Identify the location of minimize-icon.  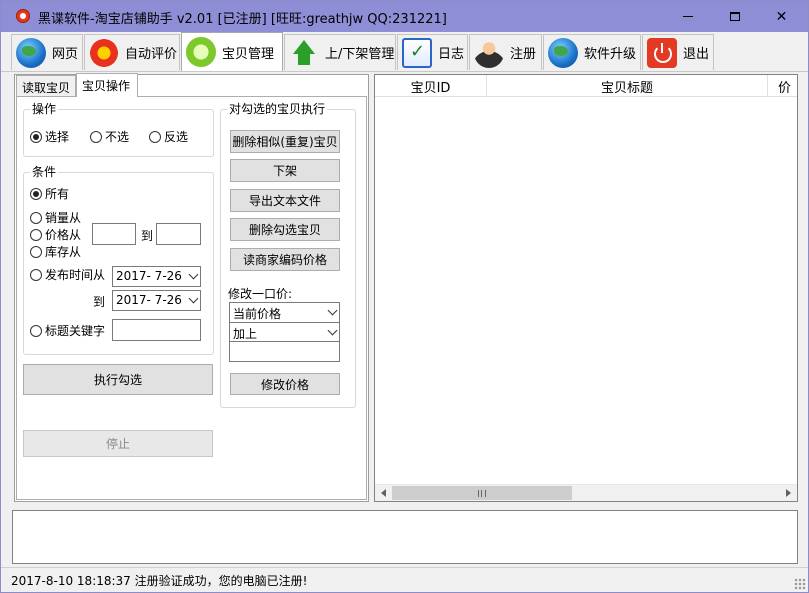
(687, 16).